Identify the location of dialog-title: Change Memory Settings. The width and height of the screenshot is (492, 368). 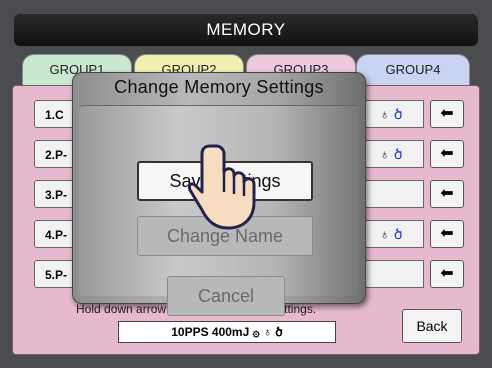
(219, 87).